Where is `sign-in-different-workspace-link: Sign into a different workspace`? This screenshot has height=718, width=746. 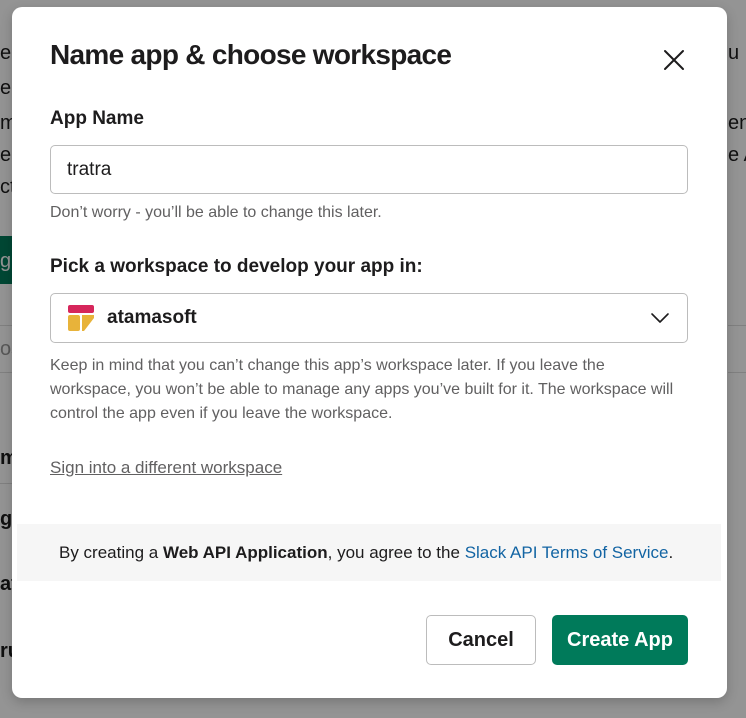 sign-in-different-workspace-link: Sign into a different workspace is located at coordinates (166, 468).